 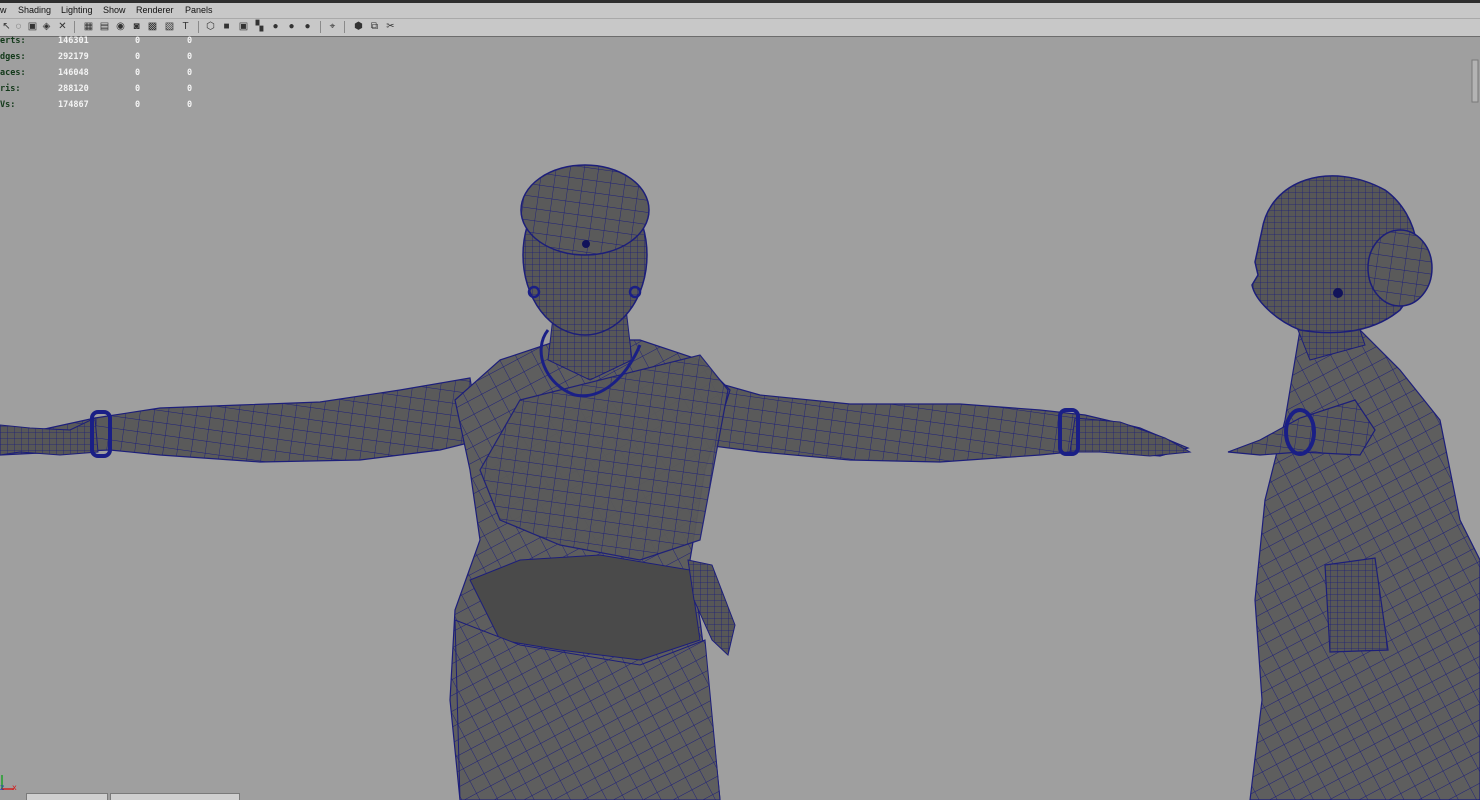 What do you see at coordinates (32, 26) in the screenshot?
I see `camera-icon: ▣` at bounding box center [32, 26].